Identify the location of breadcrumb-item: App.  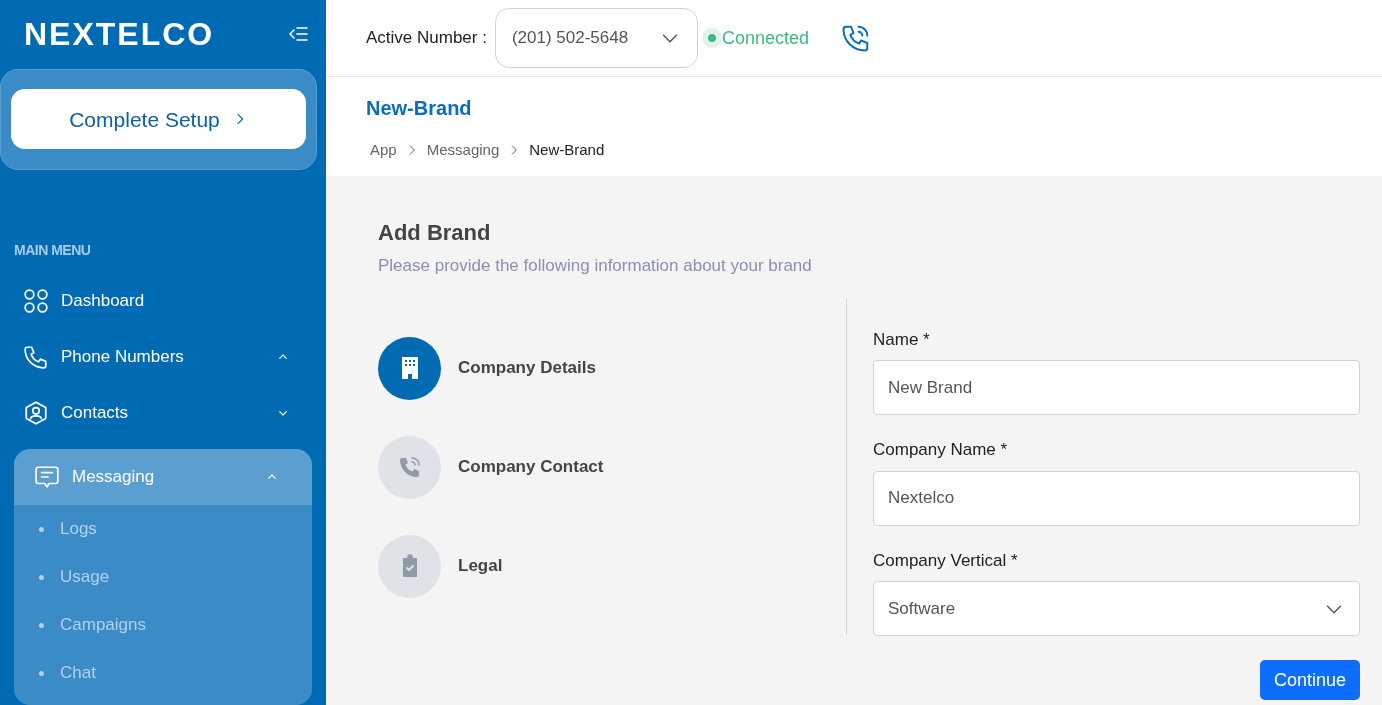
(383, 150).